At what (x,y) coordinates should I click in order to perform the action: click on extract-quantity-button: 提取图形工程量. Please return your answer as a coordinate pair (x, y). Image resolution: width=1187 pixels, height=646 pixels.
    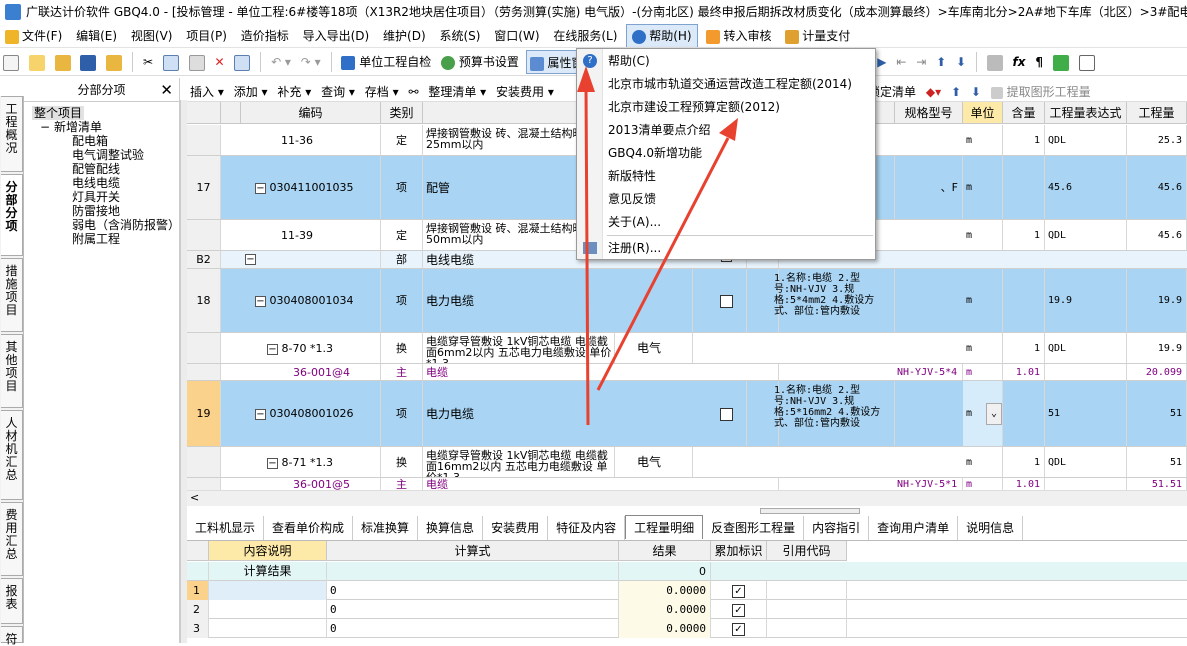
    Looking at the image, I should click on (1041, 90).